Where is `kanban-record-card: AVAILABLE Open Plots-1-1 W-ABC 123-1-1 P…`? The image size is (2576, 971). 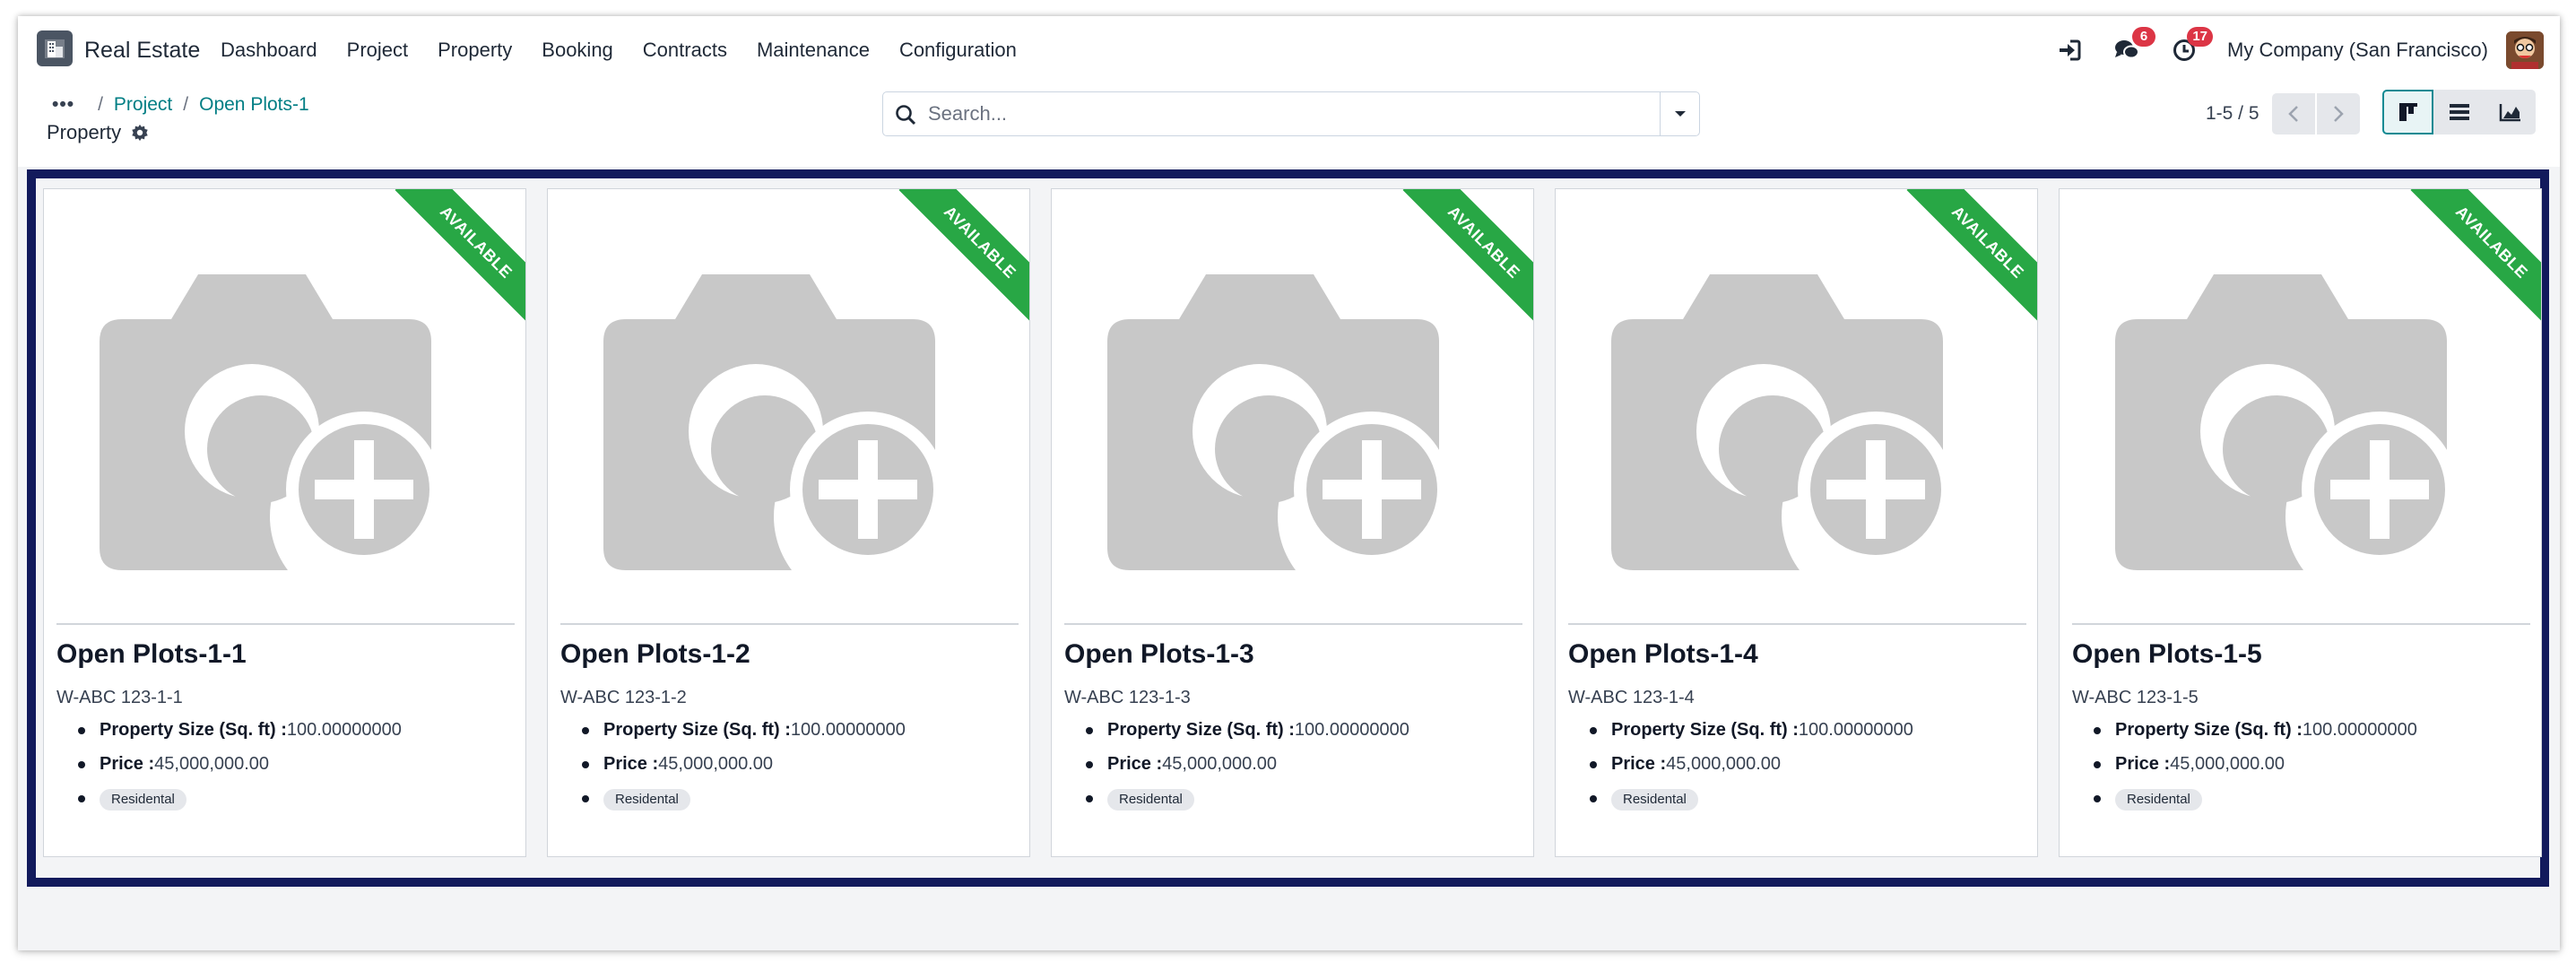 kanban-record-card: AVAILABLE Open Plots-1-1 W-ABC 123-1-1 P… is located at coordinates (284, 522).